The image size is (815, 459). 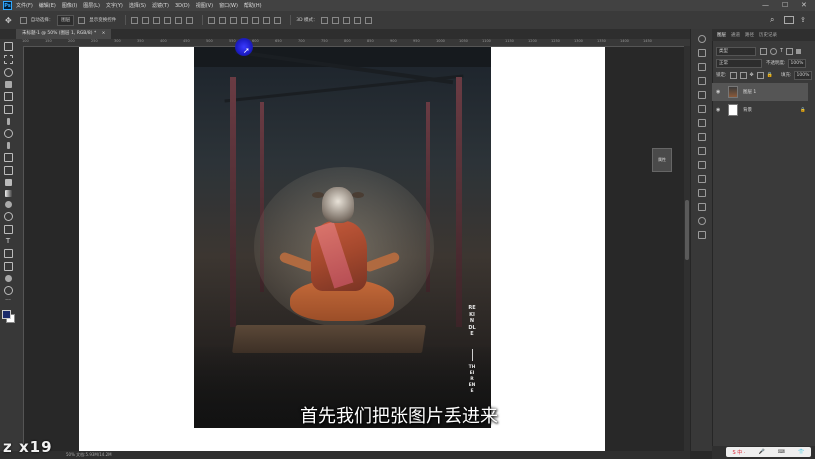 I want to click on adjustments-icon, so click(x=702, y=67).